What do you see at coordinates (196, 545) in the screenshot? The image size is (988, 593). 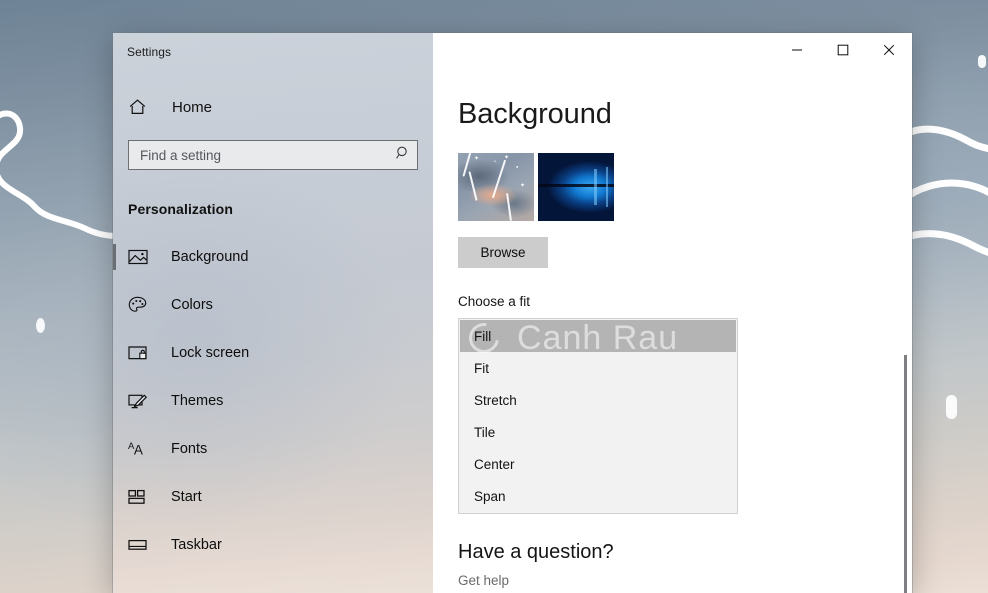 I see `sidebar-item-label: Taskbar` at bounding box center [196, 545].